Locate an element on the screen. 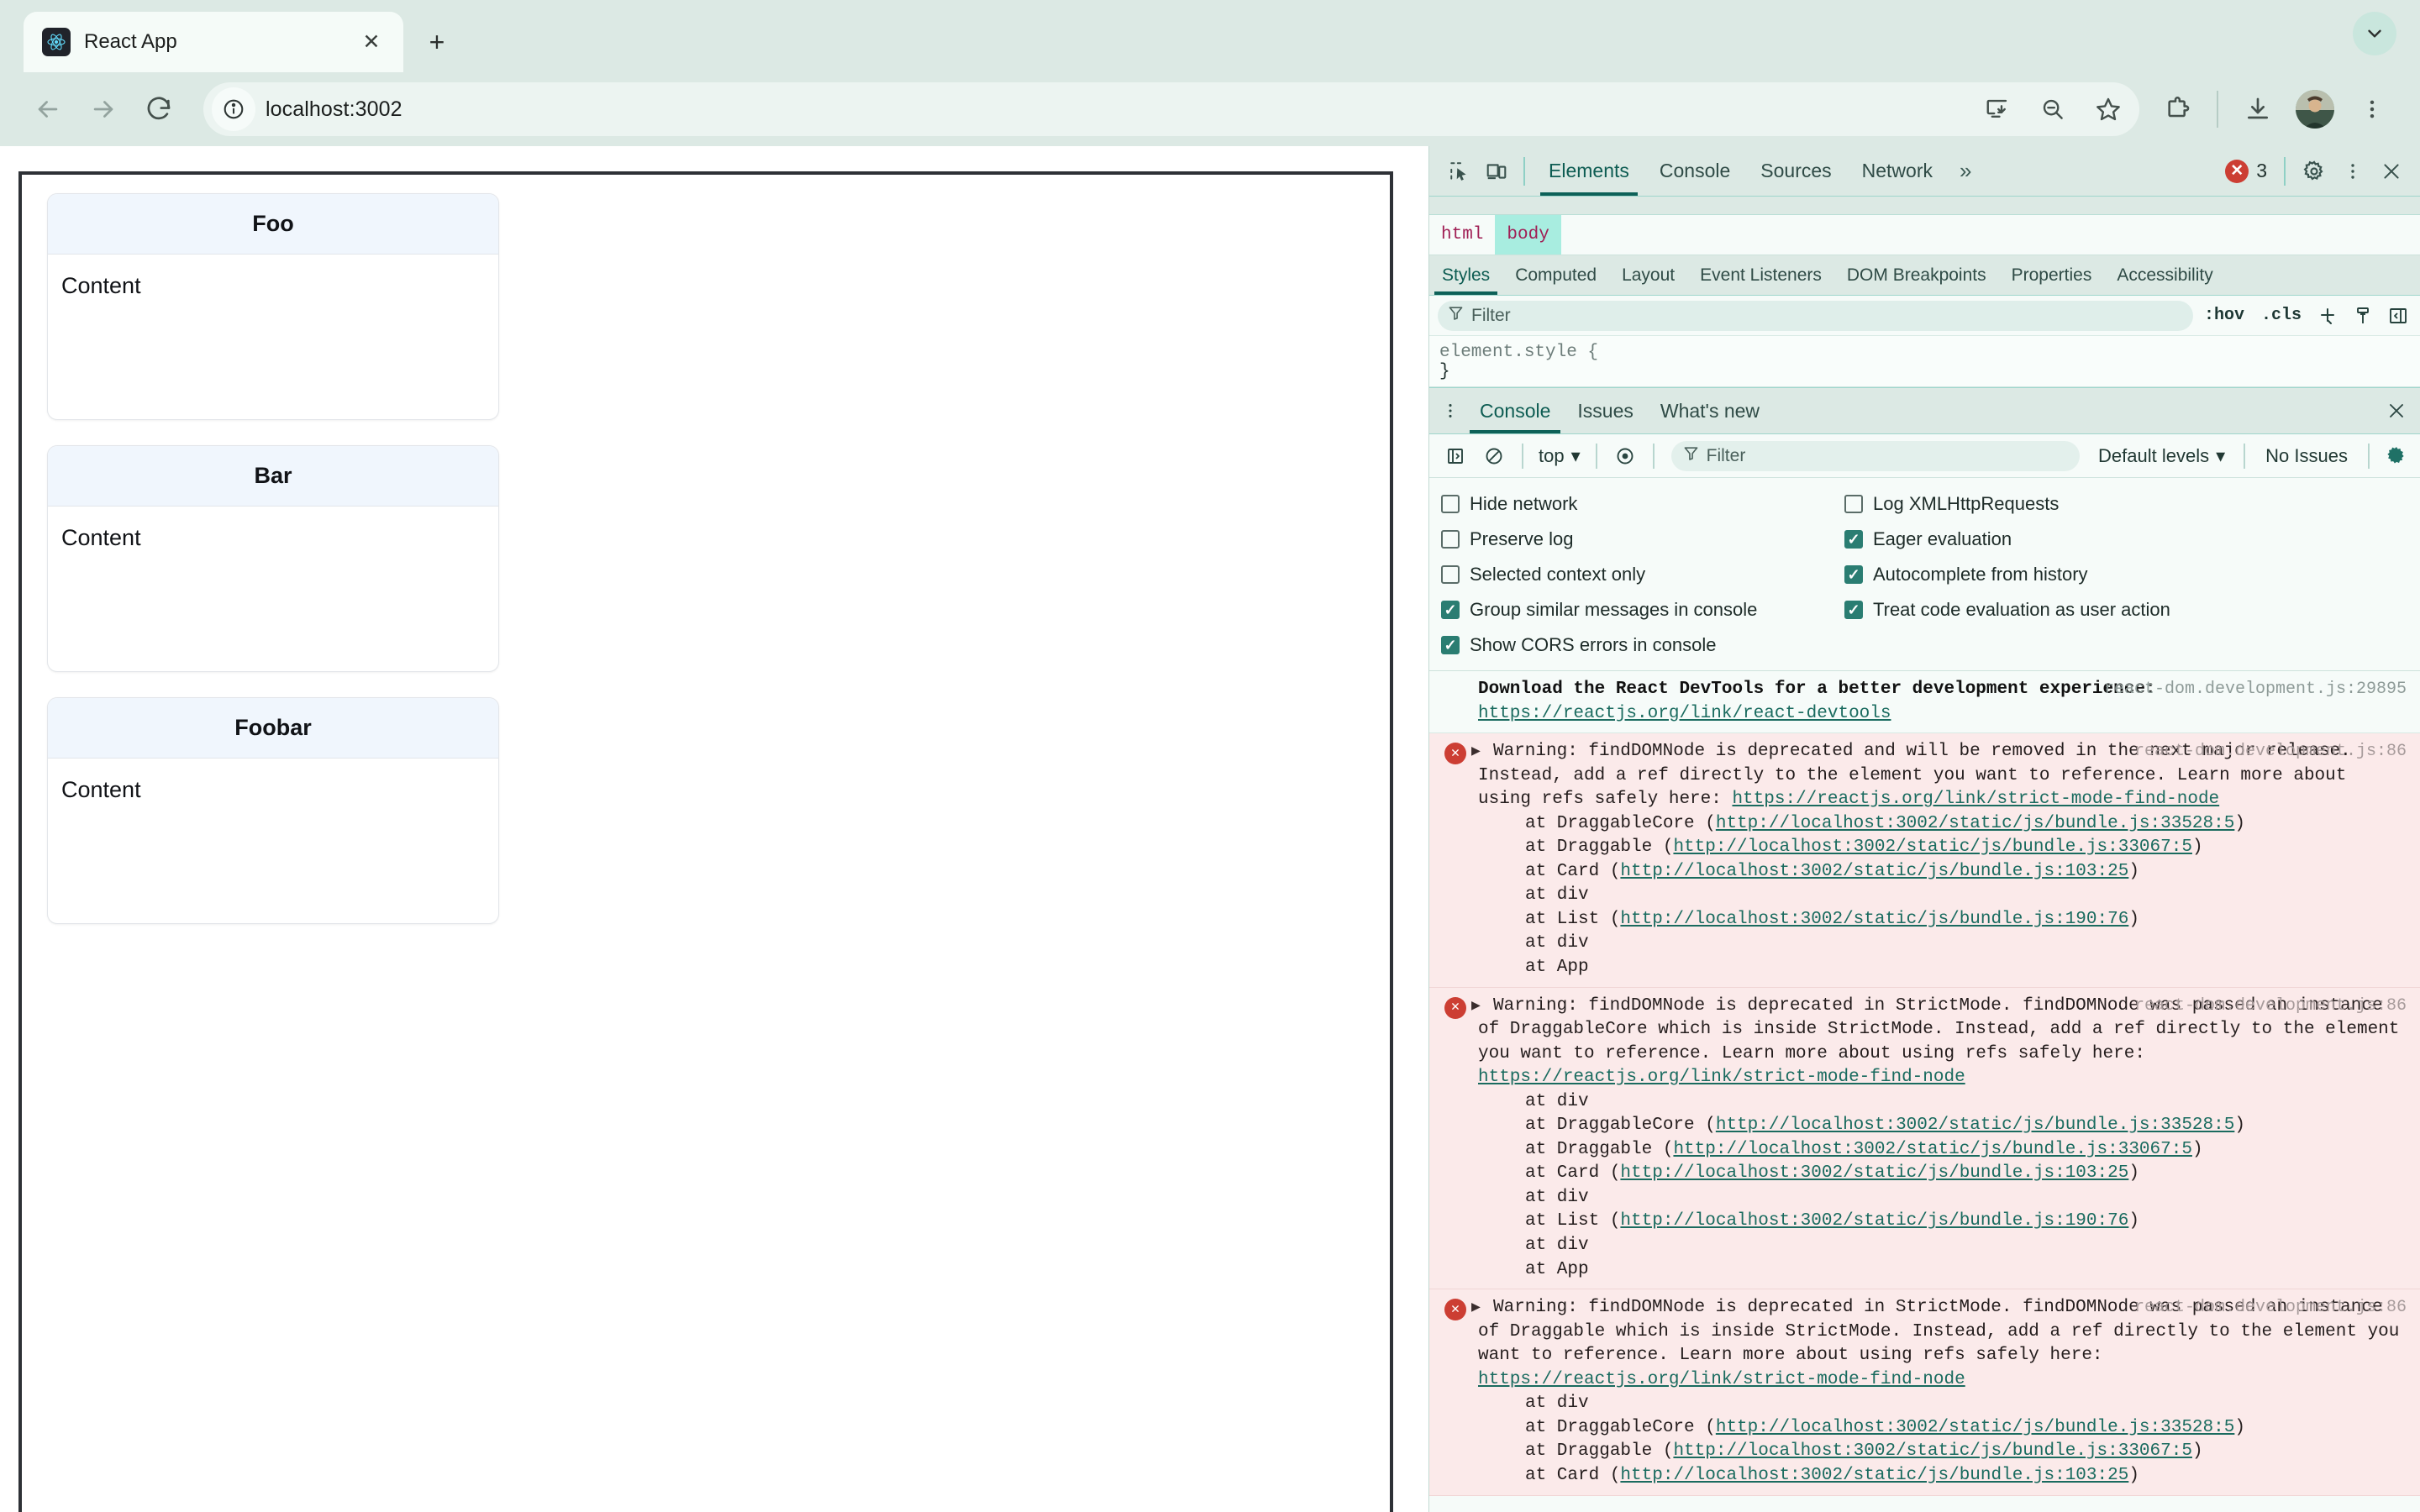  reload-icon is located at coordinates (159, 109).